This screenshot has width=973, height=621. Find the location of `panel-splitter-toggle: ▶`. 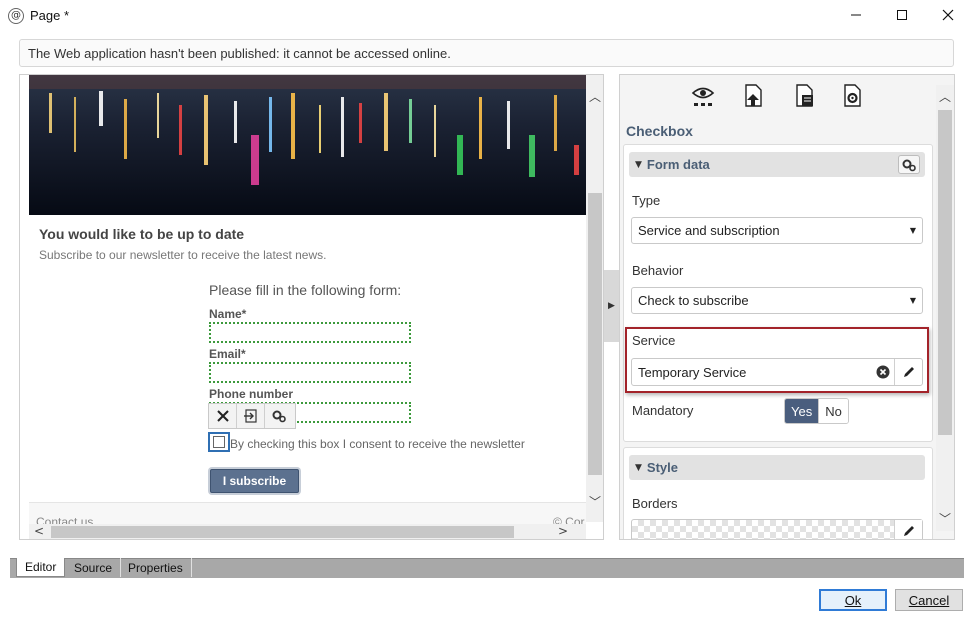

panel-splitter-toggle: ▶ is located at coordinates (611, 306).